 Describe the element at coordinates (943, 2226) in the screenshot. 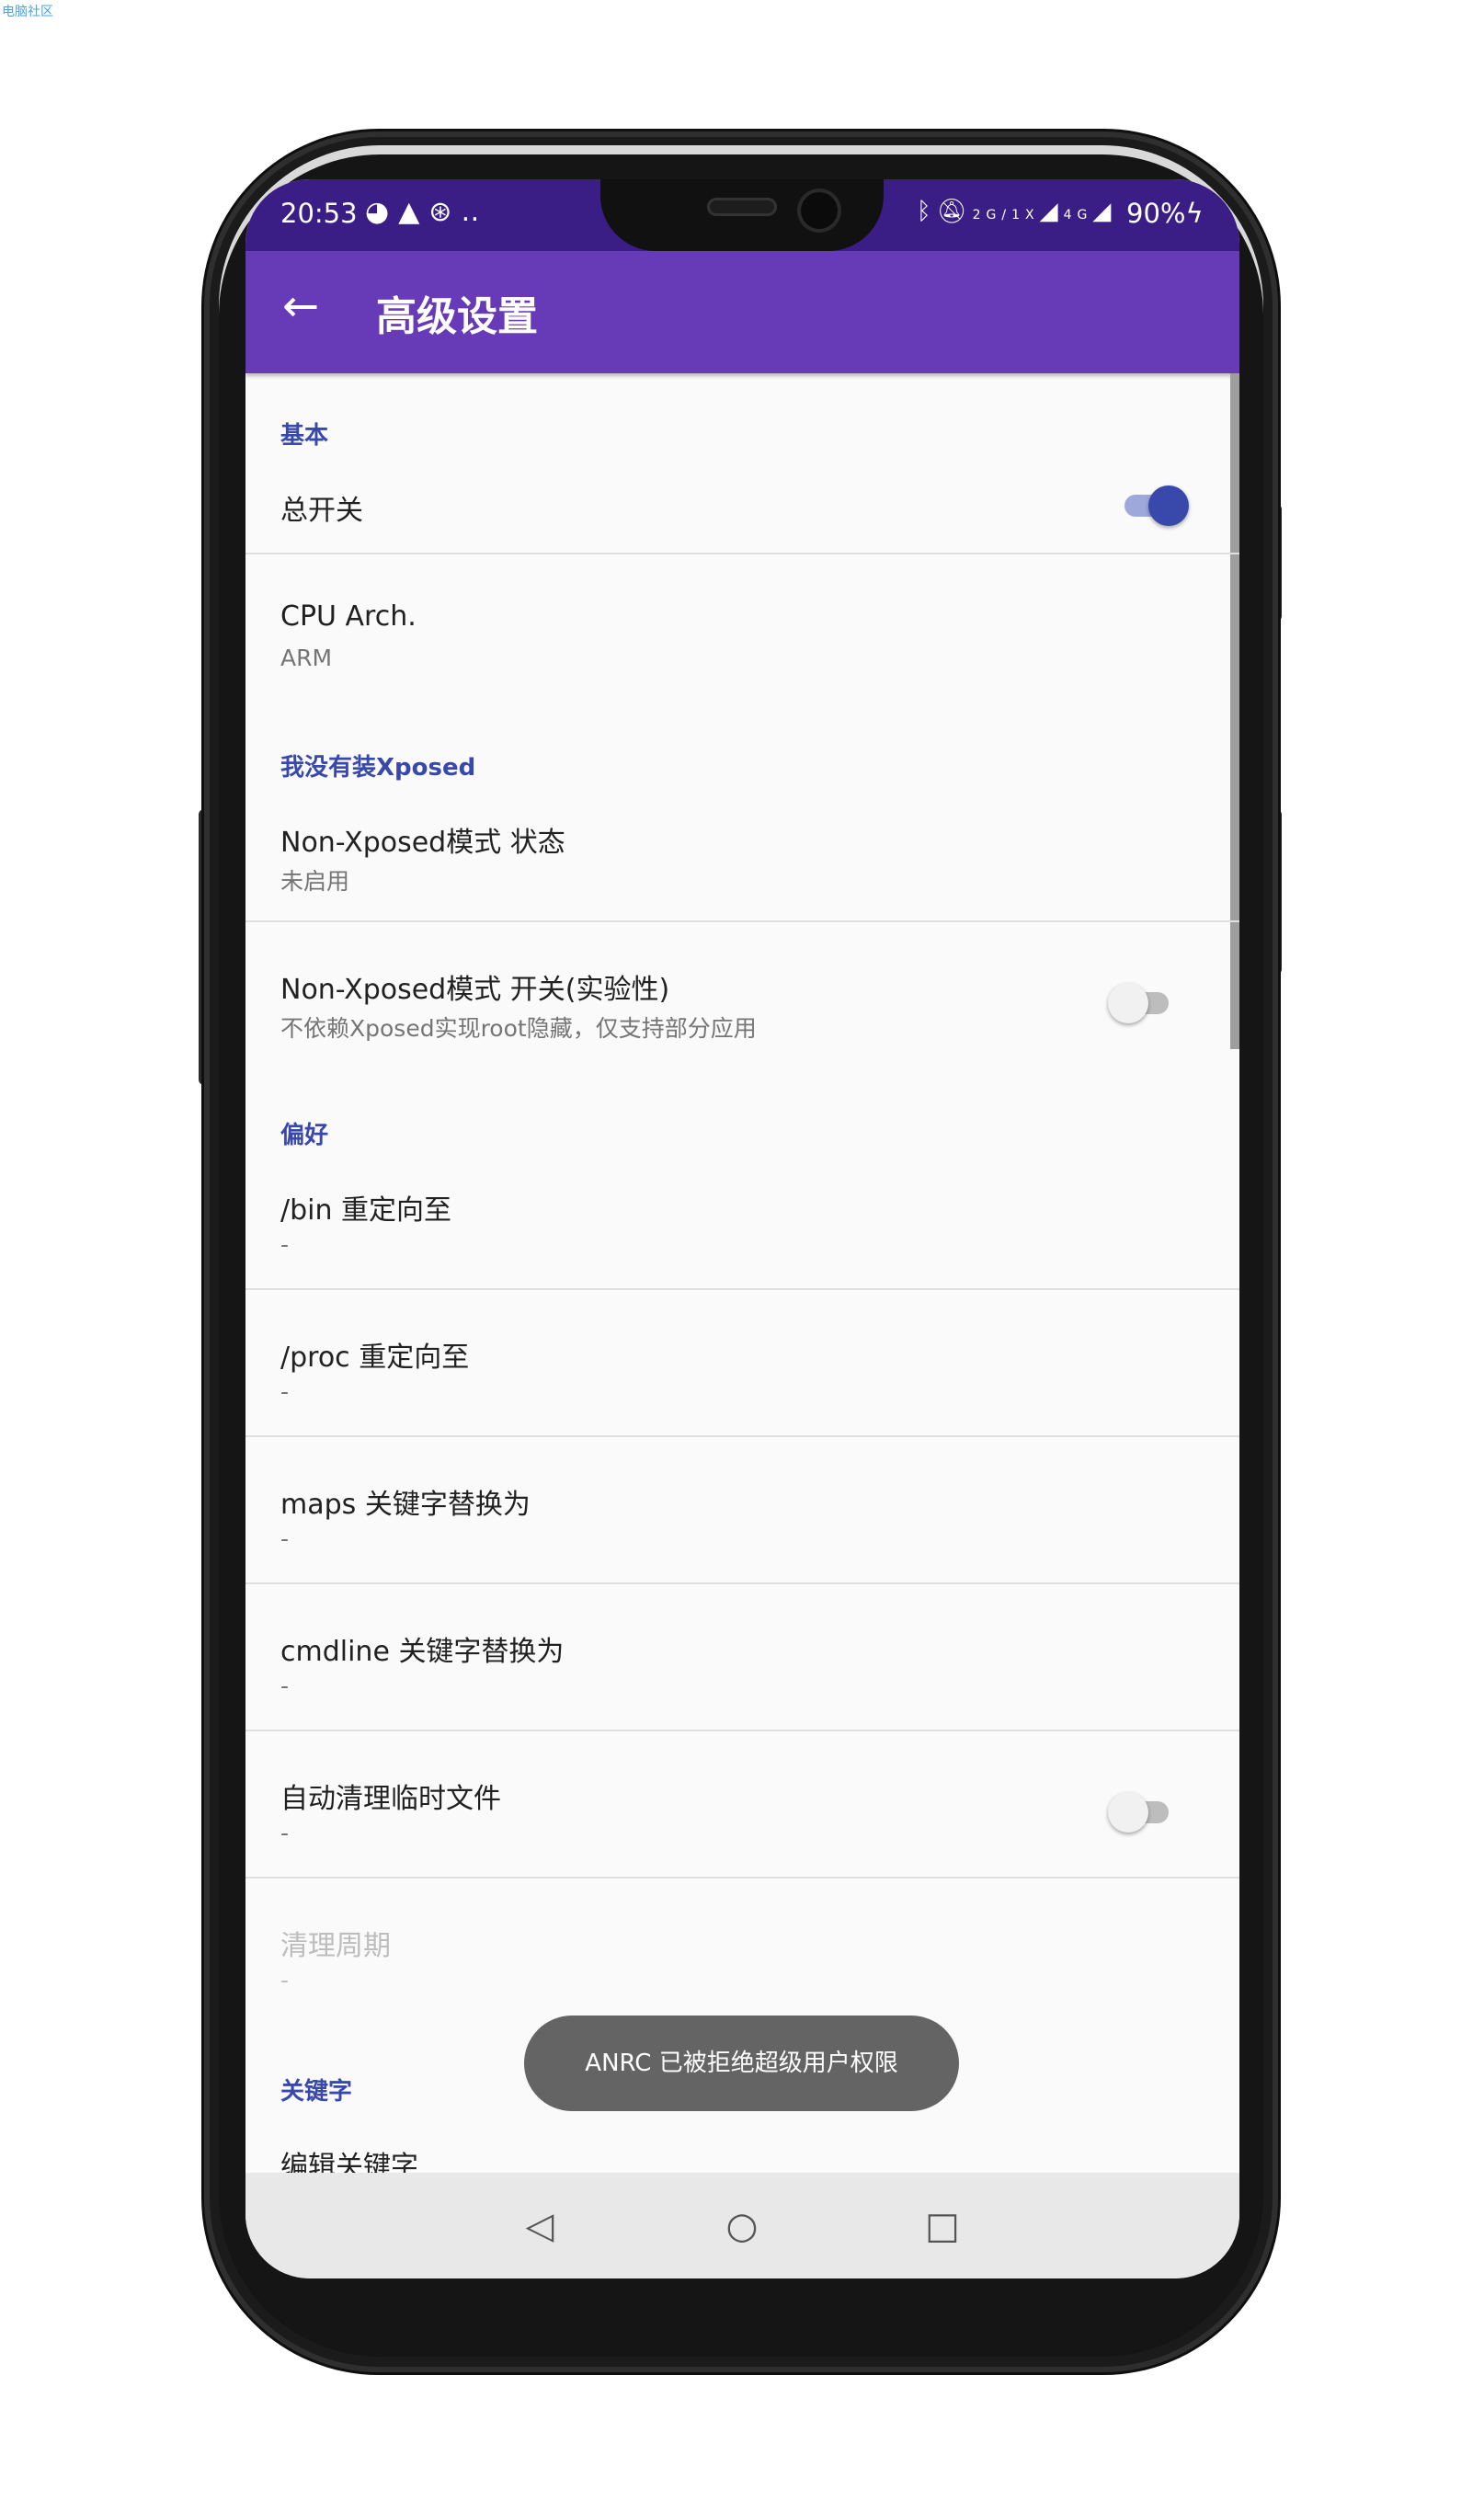

I see `nav-recents-button: □` at that location.